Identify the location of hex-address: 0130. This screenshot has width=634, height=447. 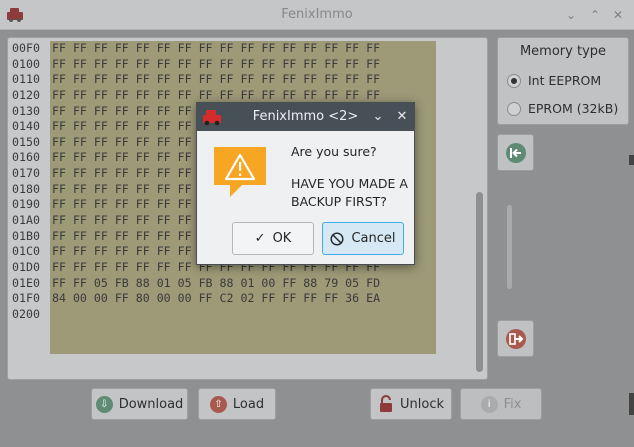
(26, 110).